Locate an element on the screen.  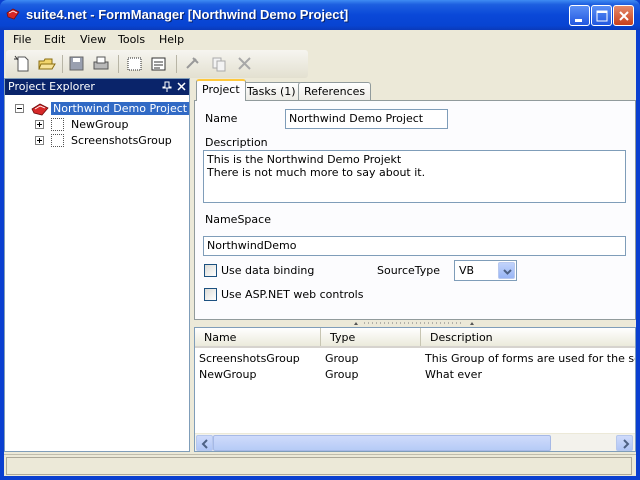
use-aspnet-label: Use ASP.NET web controls is located at coordinates (292, 294).